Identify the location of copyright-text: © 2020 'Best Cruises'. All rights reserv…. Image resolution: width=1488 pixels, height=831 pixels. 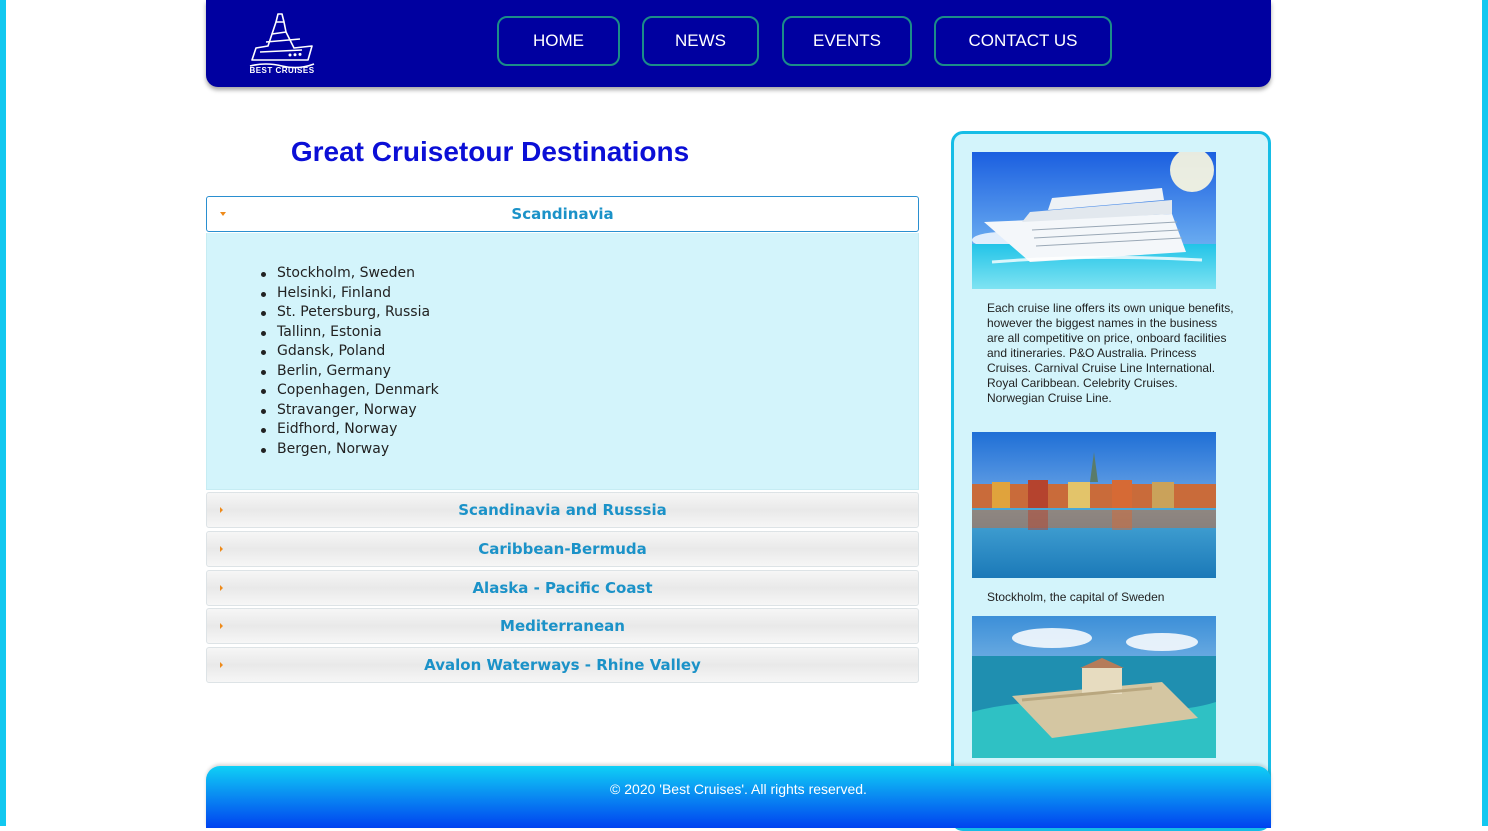
(738, 789).